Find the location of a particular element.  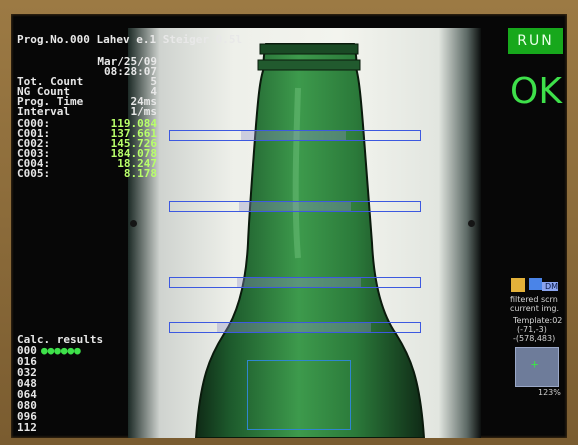

template-label: Template:02 is located at coordinates (538, 320).